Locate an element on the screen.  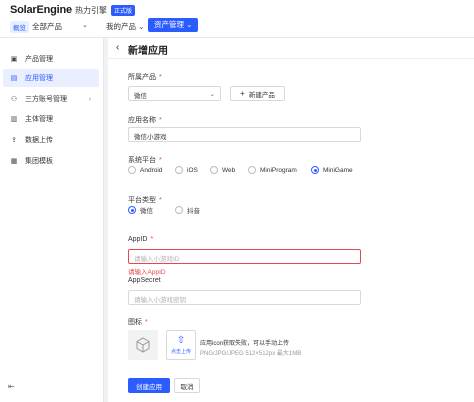
logo-cn-text: 热力引擎 is located at coordinates (90, 10).